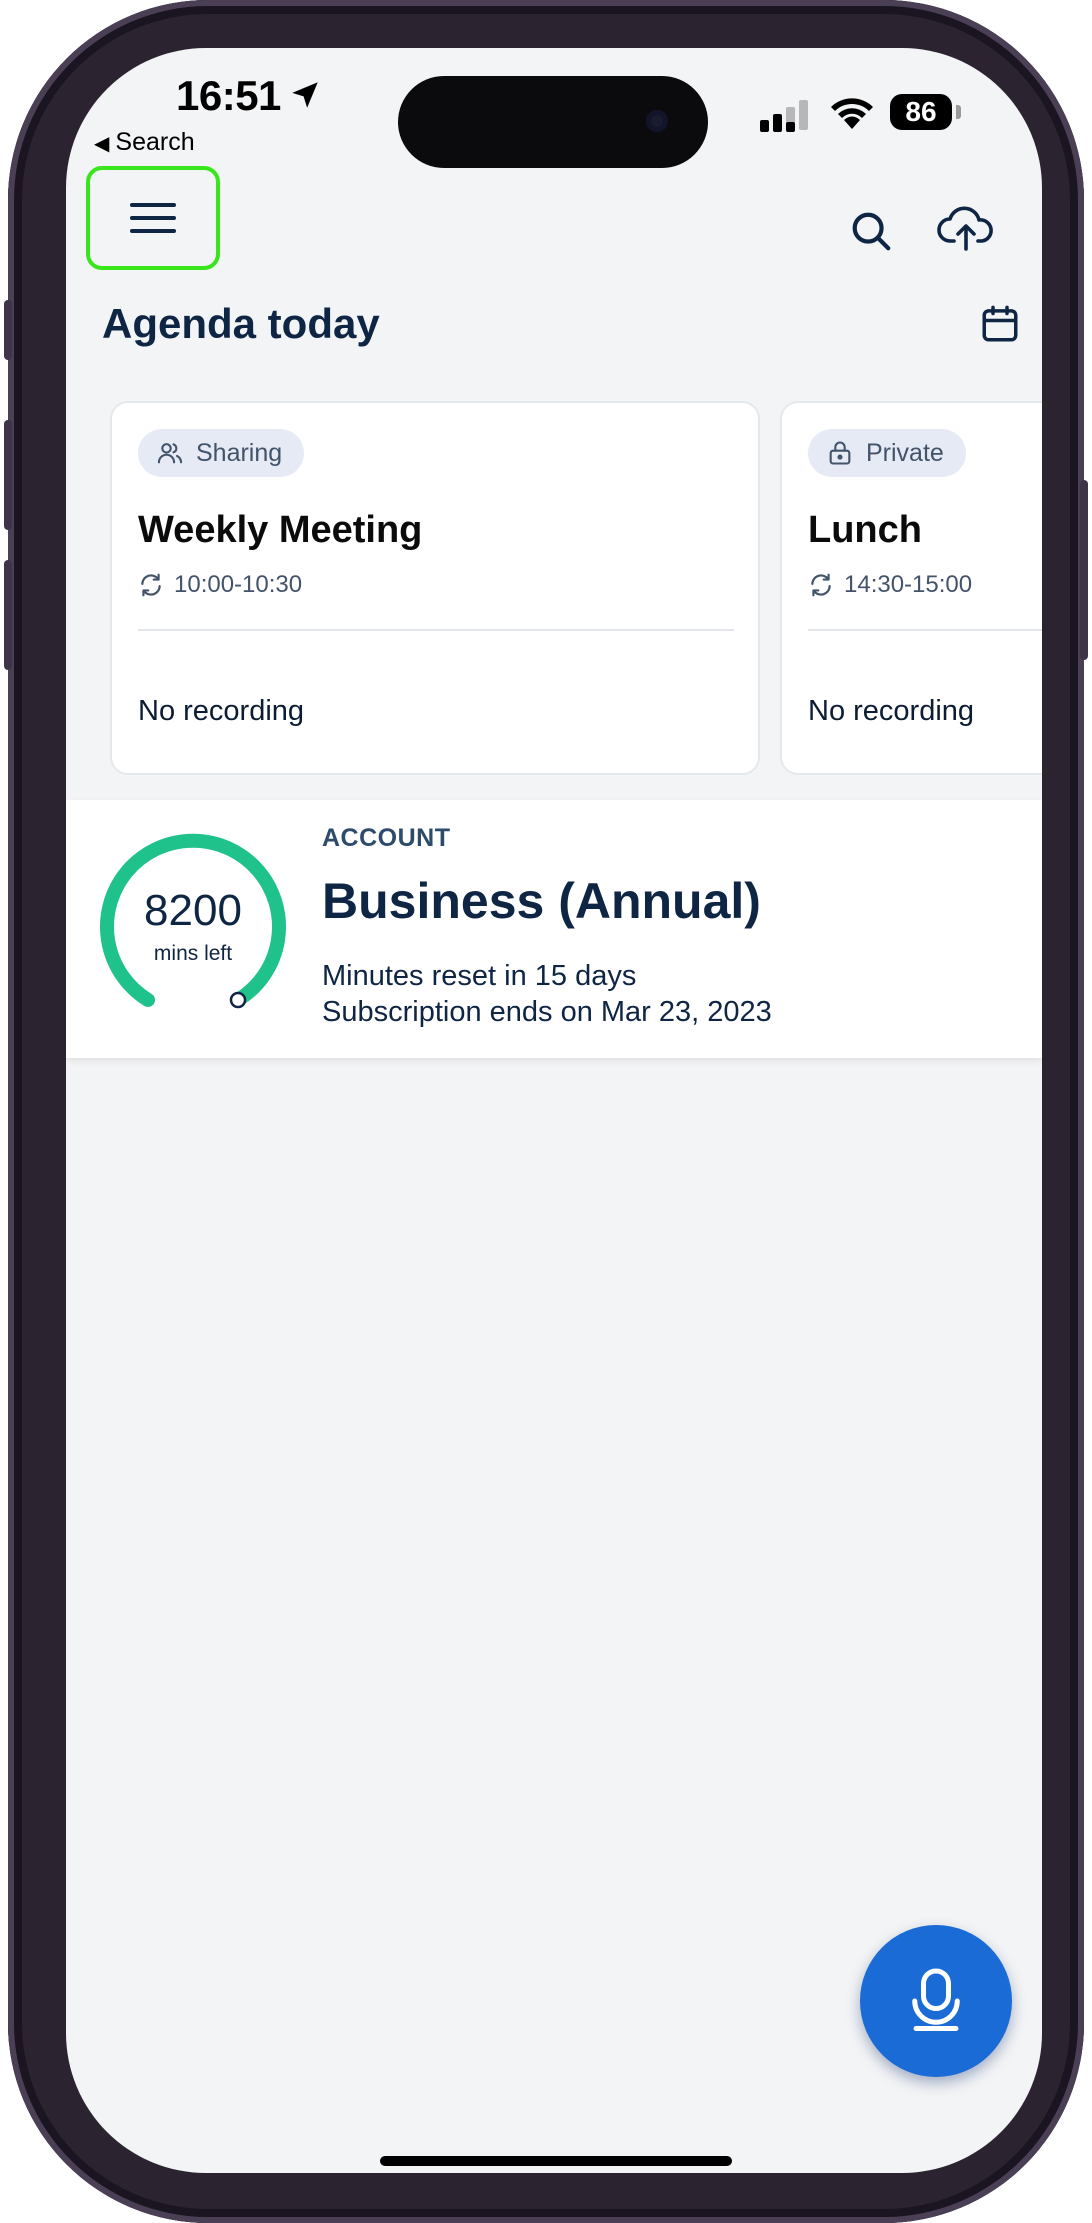  I want to click on back-triangle-icon: ◀, so click(102, 144).